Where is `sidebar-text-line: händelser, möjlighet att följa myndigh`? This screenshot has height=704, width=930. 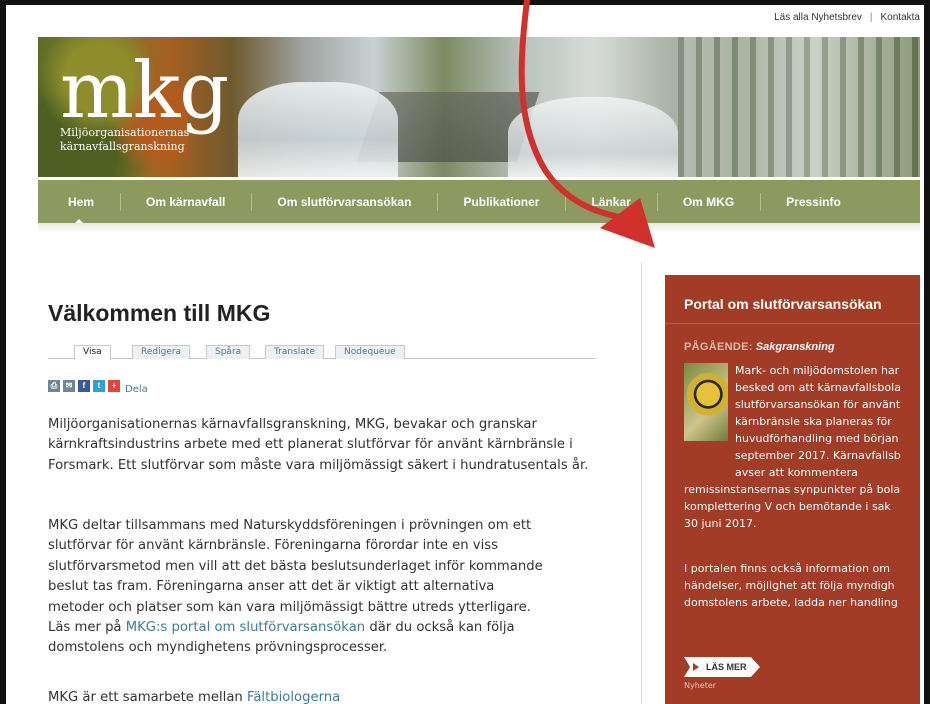 sidebar-text-line: händelser, möjlighet att följa myndigh is located at coordinates (789, 585).